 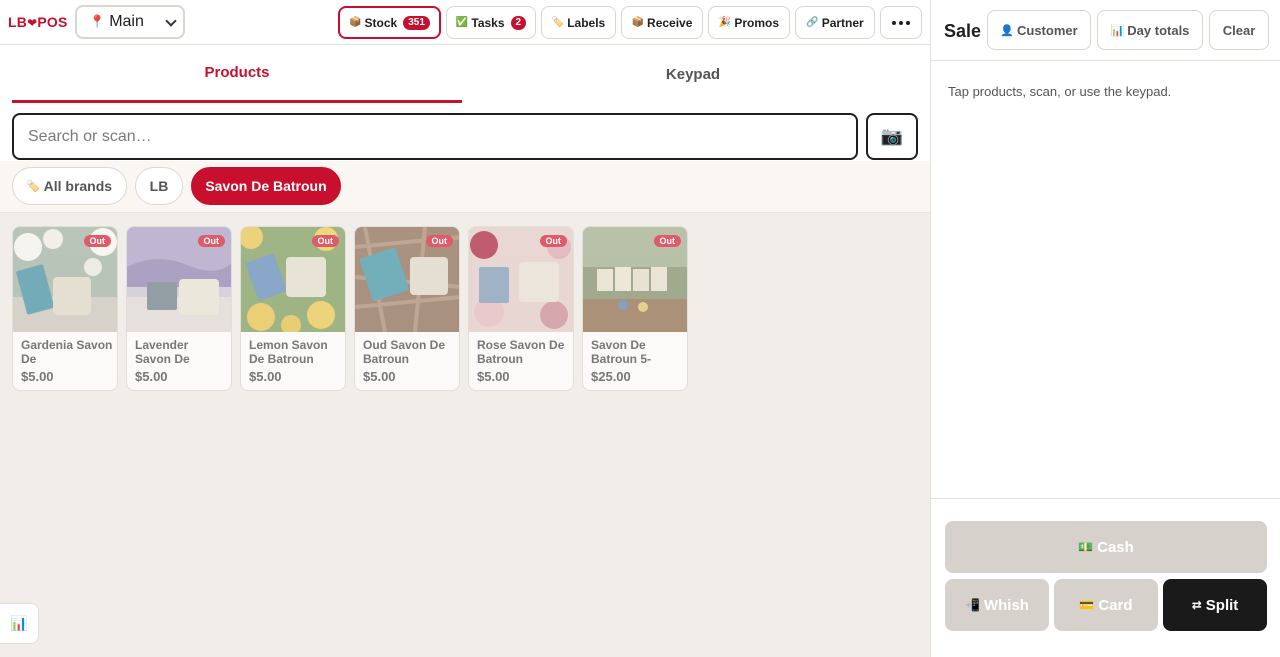 I want to click on brand-chip-label: Savon De Batroun, so click(x=266, y=186).